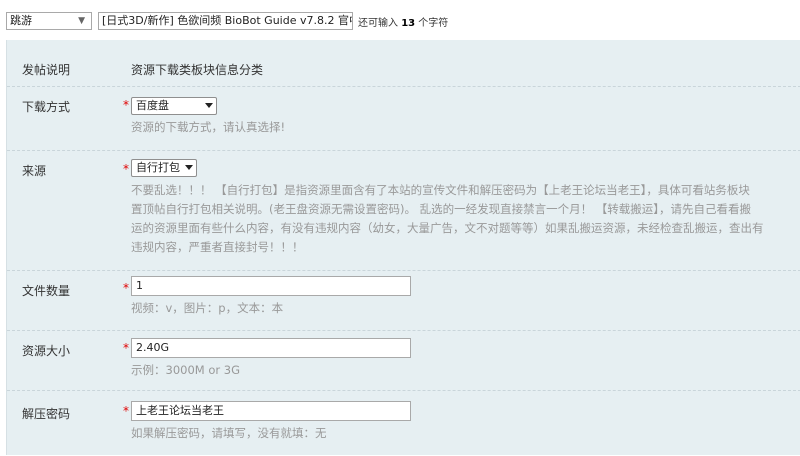 The image size is (800, 456). I want to click on file-count-hint: 视频：v，图片：p，文本：本, so click(207, 308).